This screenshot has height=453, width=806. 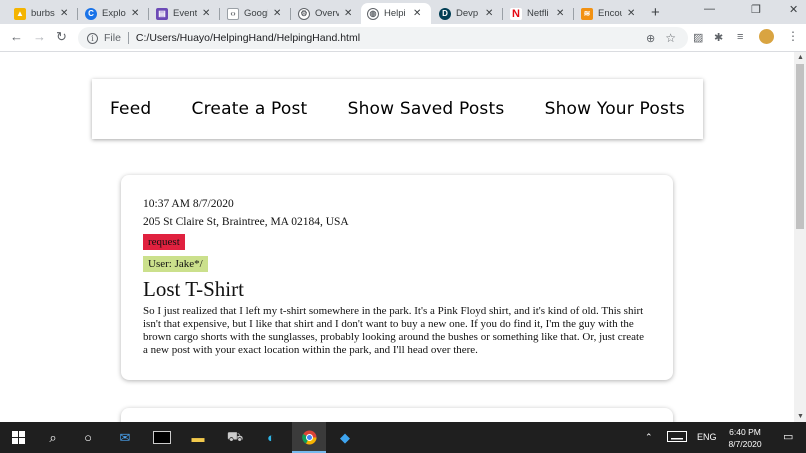 What do you see at coordinates (740, 37) in the screenshot?
I see `media-control-icon: ≡` at bounding box center [740, 37].